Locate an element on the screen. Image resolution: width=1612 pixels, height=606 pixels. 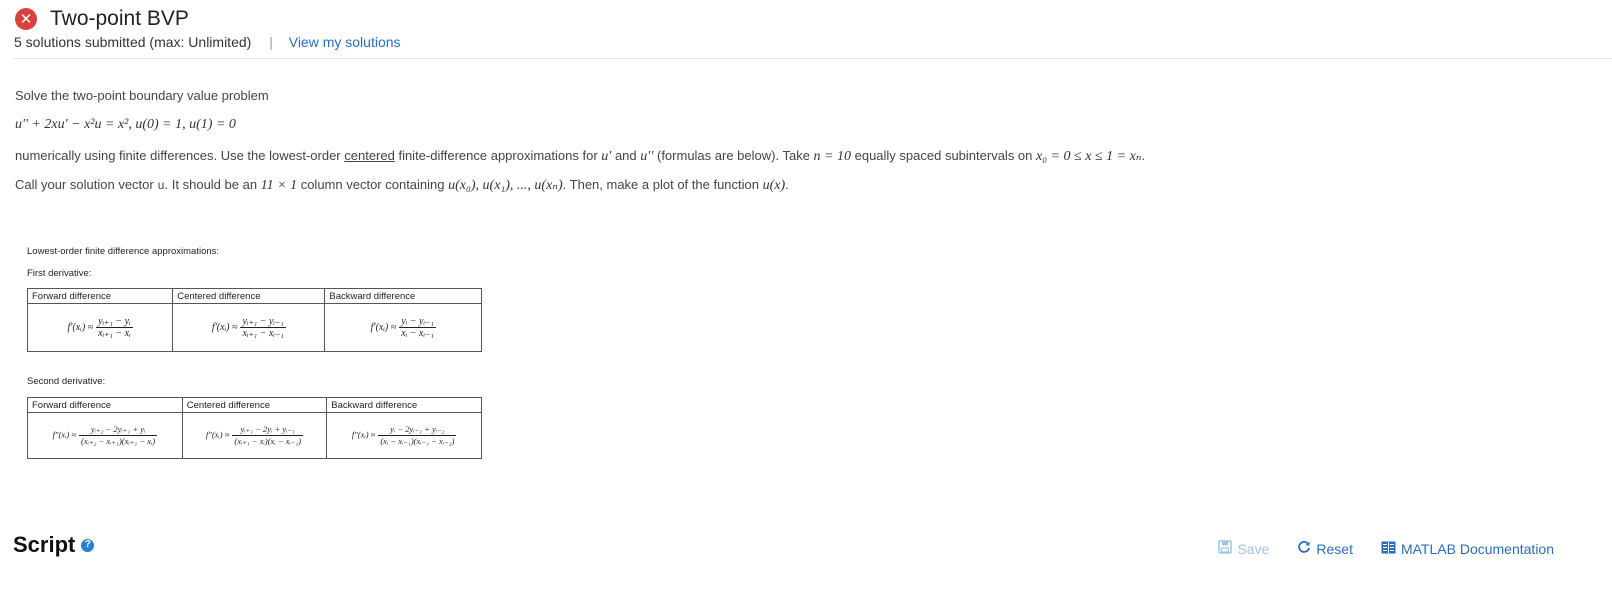
math-entries: u(x₀), u(x₁), ..., u(xₙ) is located at coordinates (505, 185).